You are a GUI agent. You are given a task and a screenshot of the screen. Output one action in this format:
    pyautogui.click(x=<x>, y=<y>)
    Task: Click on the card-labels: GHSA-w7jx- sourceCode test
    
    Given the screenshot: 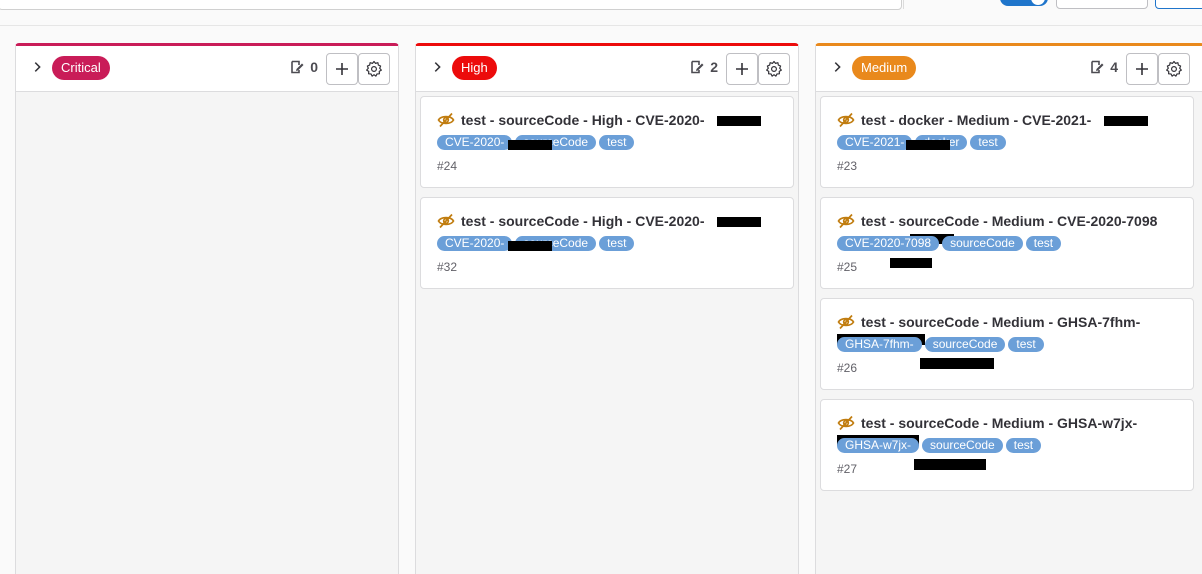 What is the action you would take?
    pyautogui.click(x=1007, y=445)
    